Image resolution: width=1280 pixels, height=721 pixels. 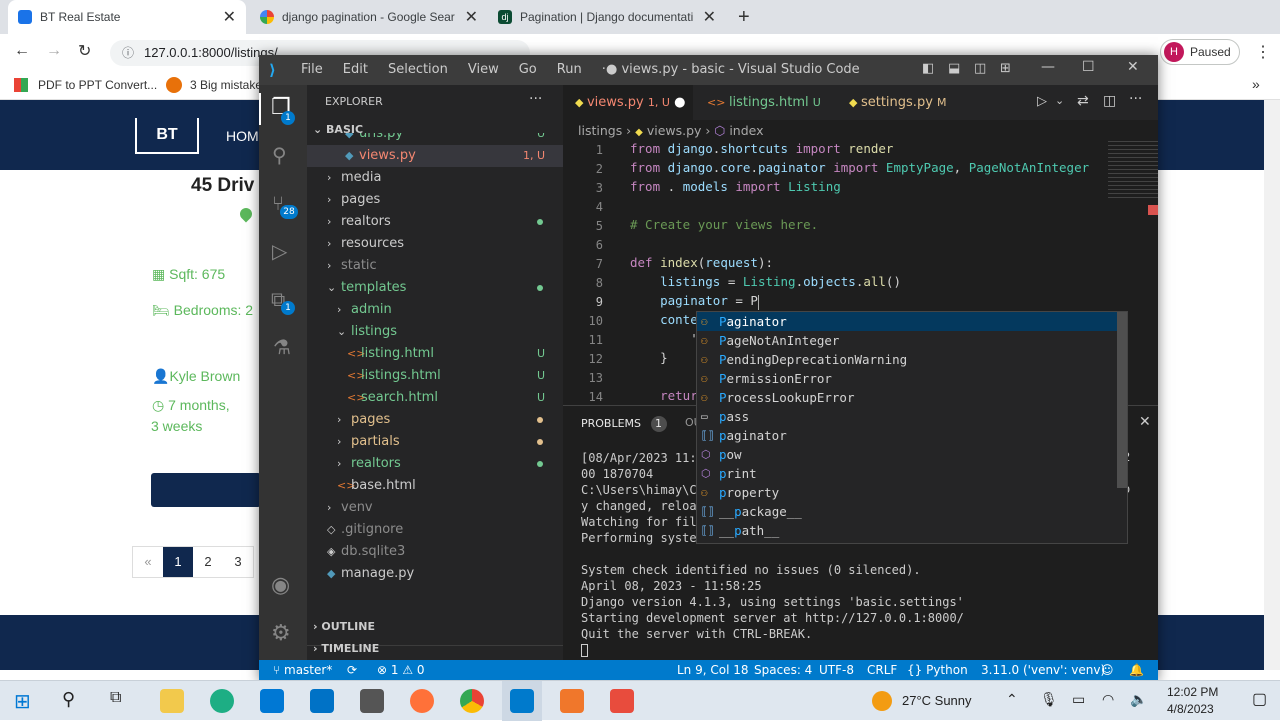 I want to click on tree-item-venv: › venv, so click(x=435, y=508).